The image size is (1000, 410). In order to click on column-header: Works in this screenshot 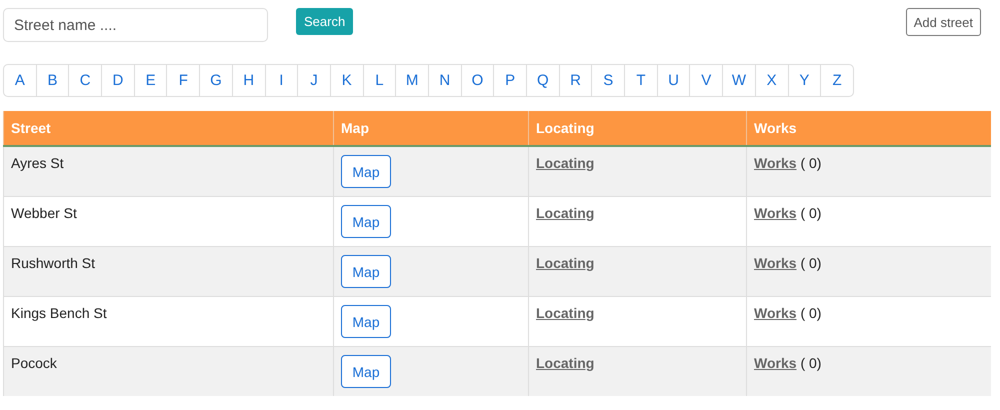, I will do `click(868, 128)`.